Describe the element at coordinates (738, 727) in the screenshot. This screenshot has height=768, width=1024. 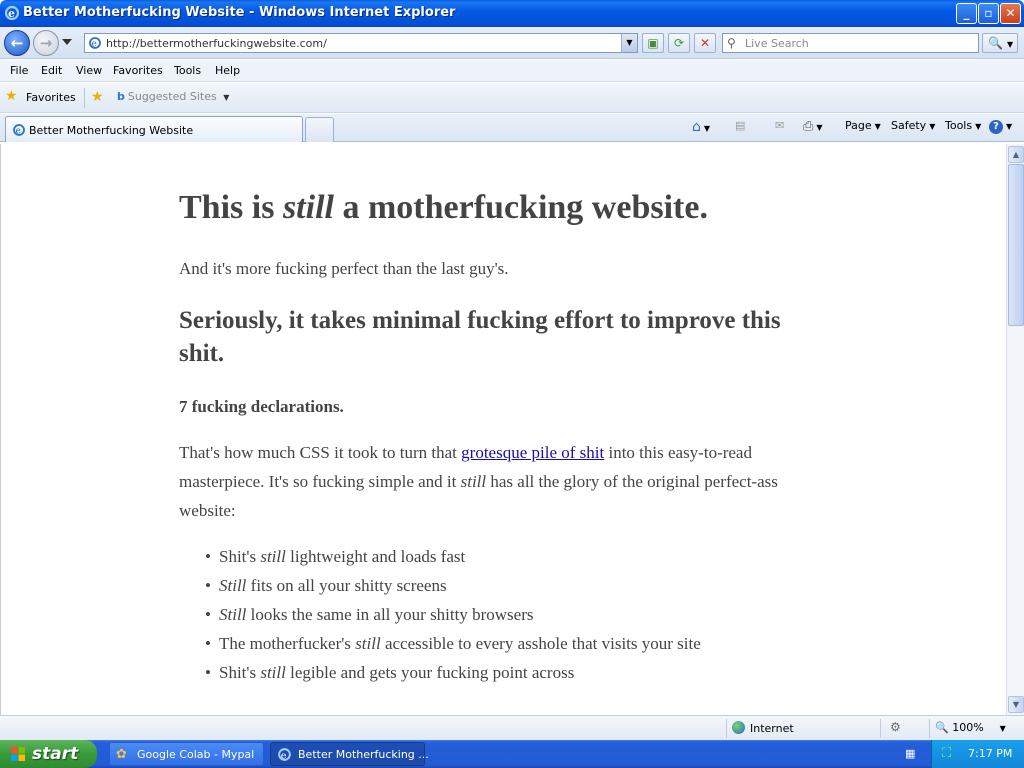
I see `internet-zone-icon` at that location.